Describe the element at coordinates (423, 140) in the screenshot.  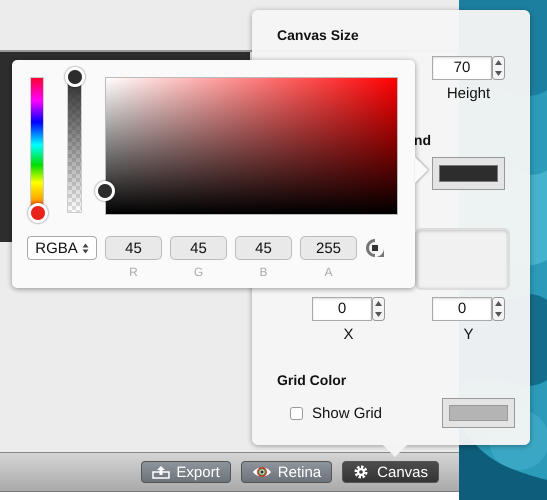
I see `section-heading: nd` at that location.